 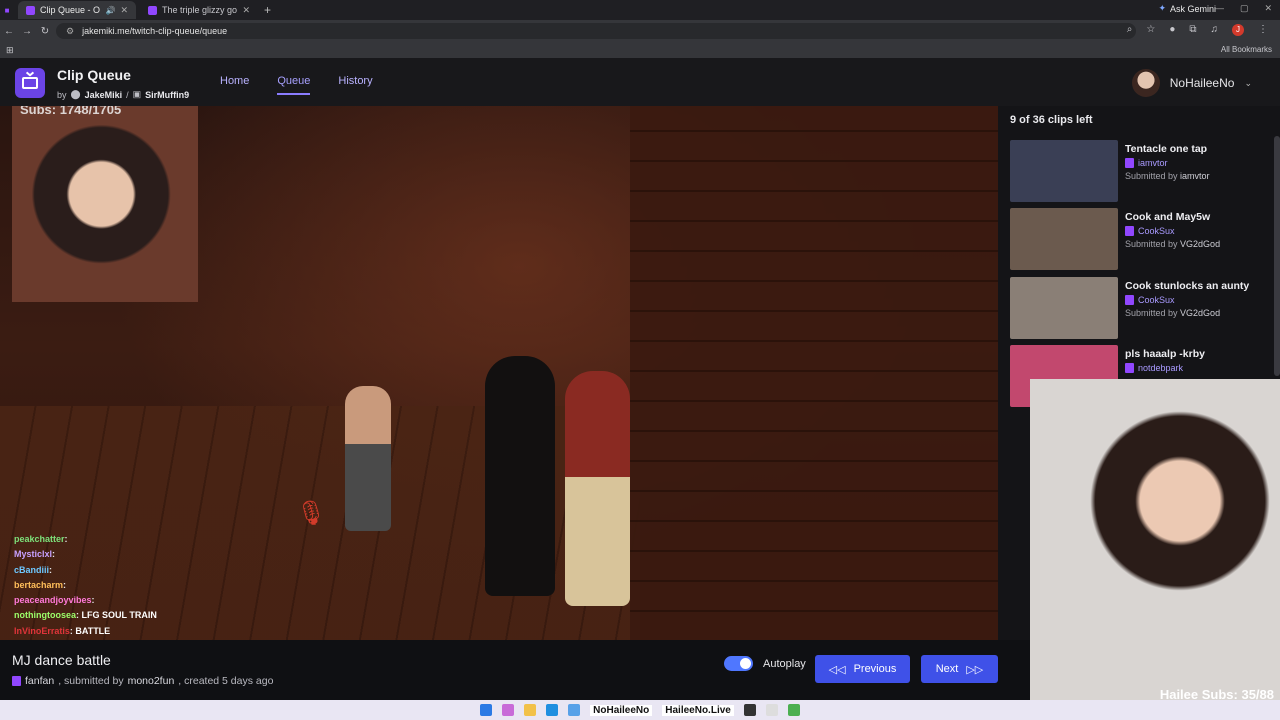 I want to click on media-icon: ♫, so click(x=1215, y=30).